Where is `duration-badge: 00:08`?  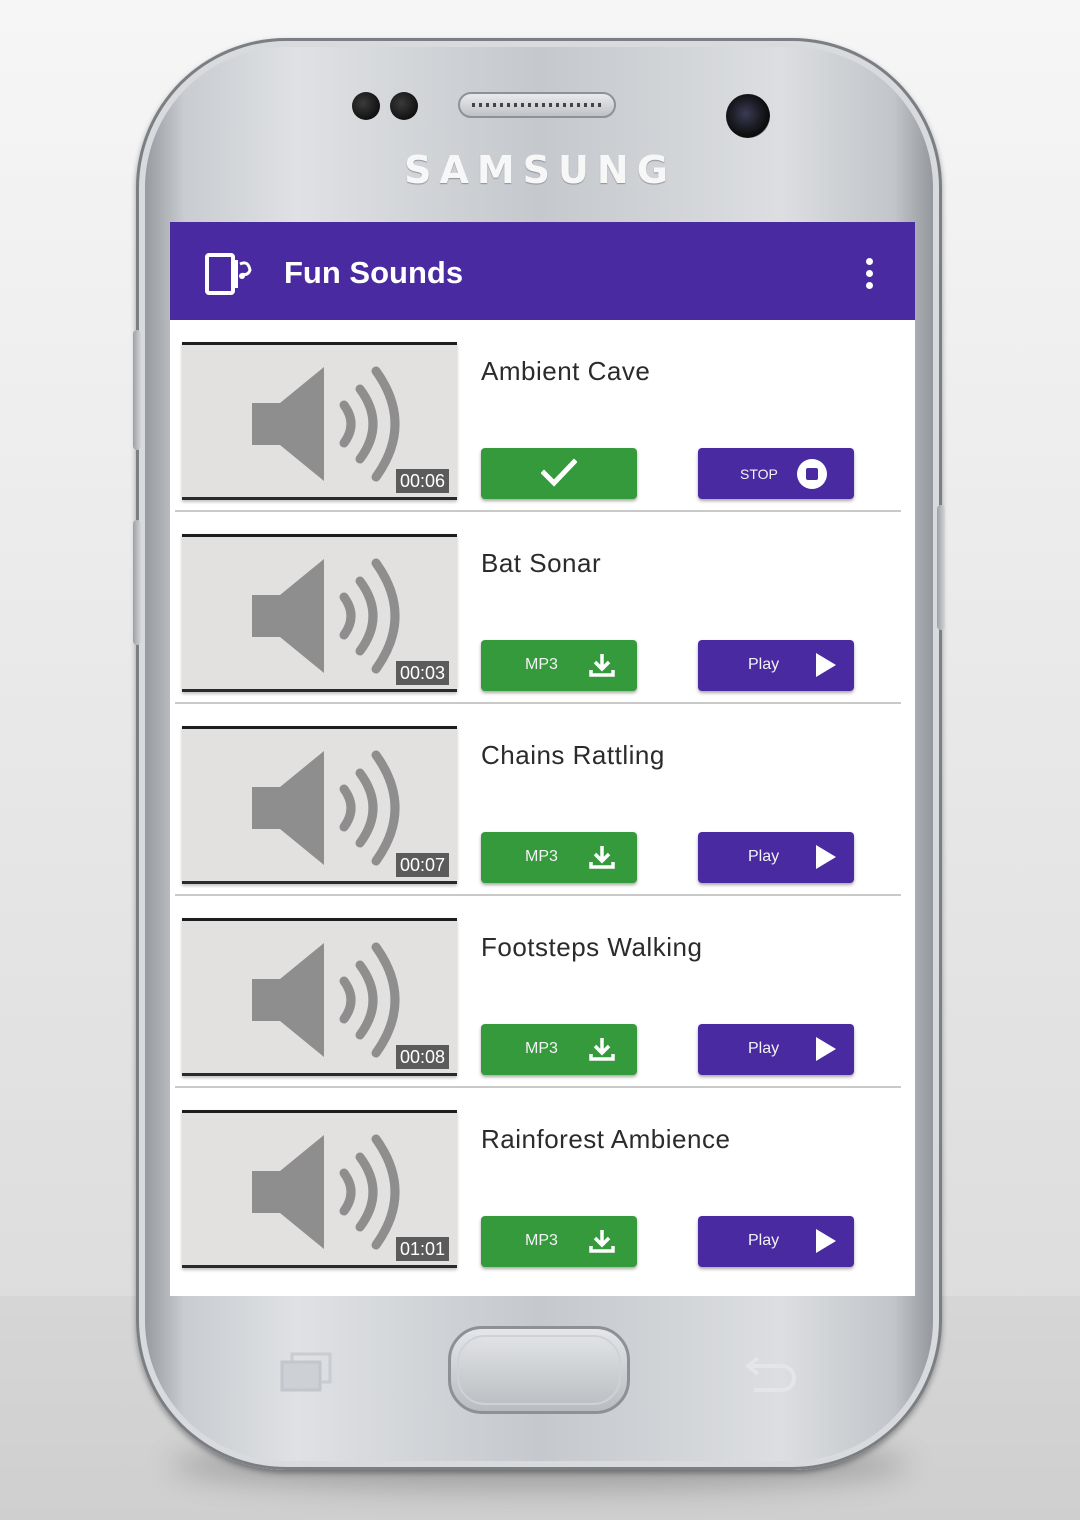
duration-badge: 00:08 is located at coordinates (422, 1057).